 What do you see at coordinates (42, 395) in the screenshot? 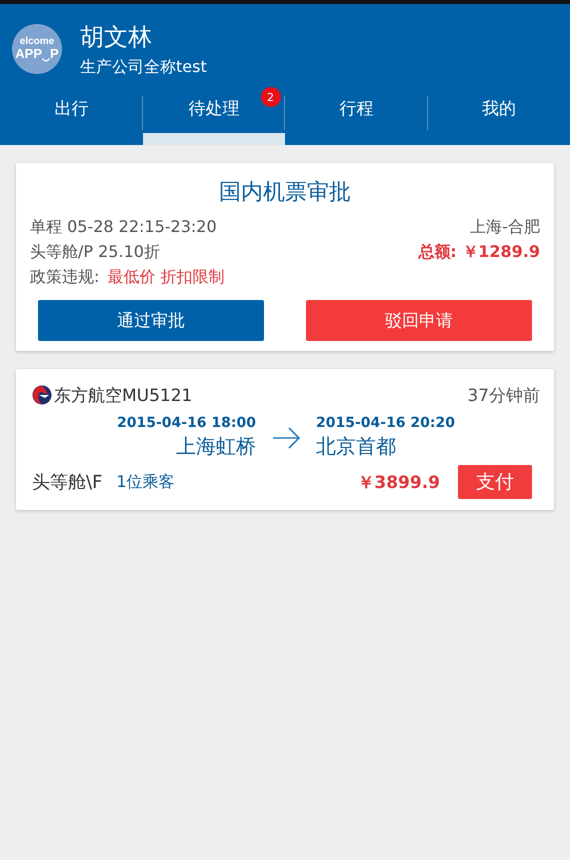
I see `airline-logo-icon` at bounding box center [42, 395].